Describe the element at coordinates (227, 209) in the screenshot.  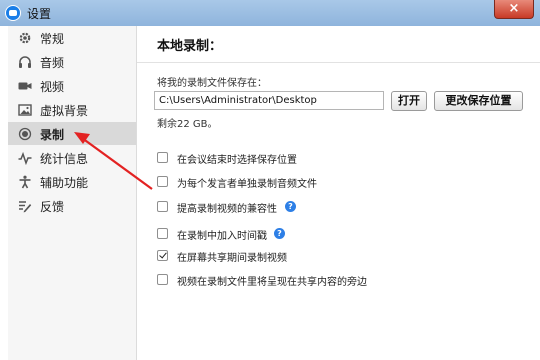
I see `option-label: 提高录制视频的兼容性` at that location.